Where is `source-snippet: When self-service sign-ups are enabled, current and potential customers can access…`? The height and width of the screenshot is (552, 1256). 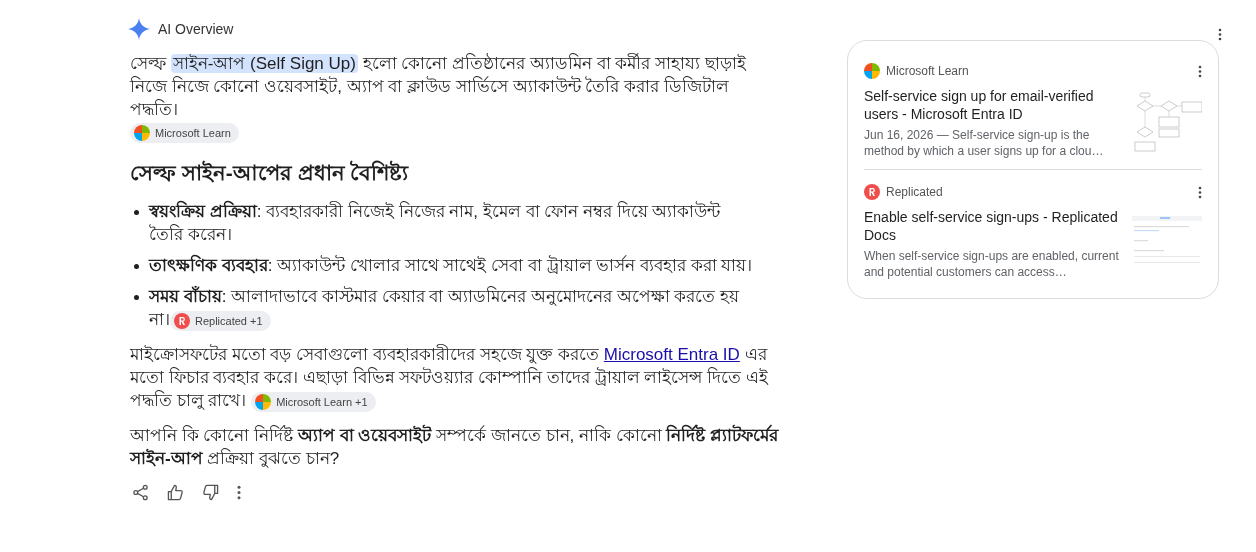 source-snippet: When self-service sign-ups are enabled, current and potential customers can access… is located at coordinates (992, 264).